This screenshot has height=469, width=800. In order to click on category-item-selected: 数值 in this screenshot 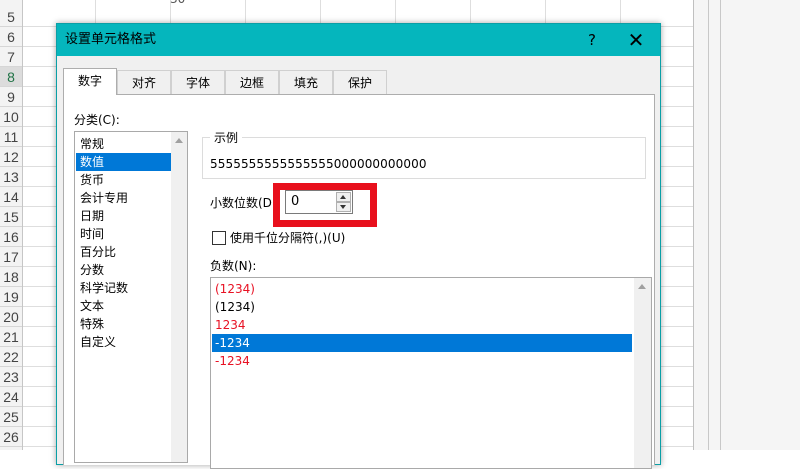, I will do `click(123, 162)`.